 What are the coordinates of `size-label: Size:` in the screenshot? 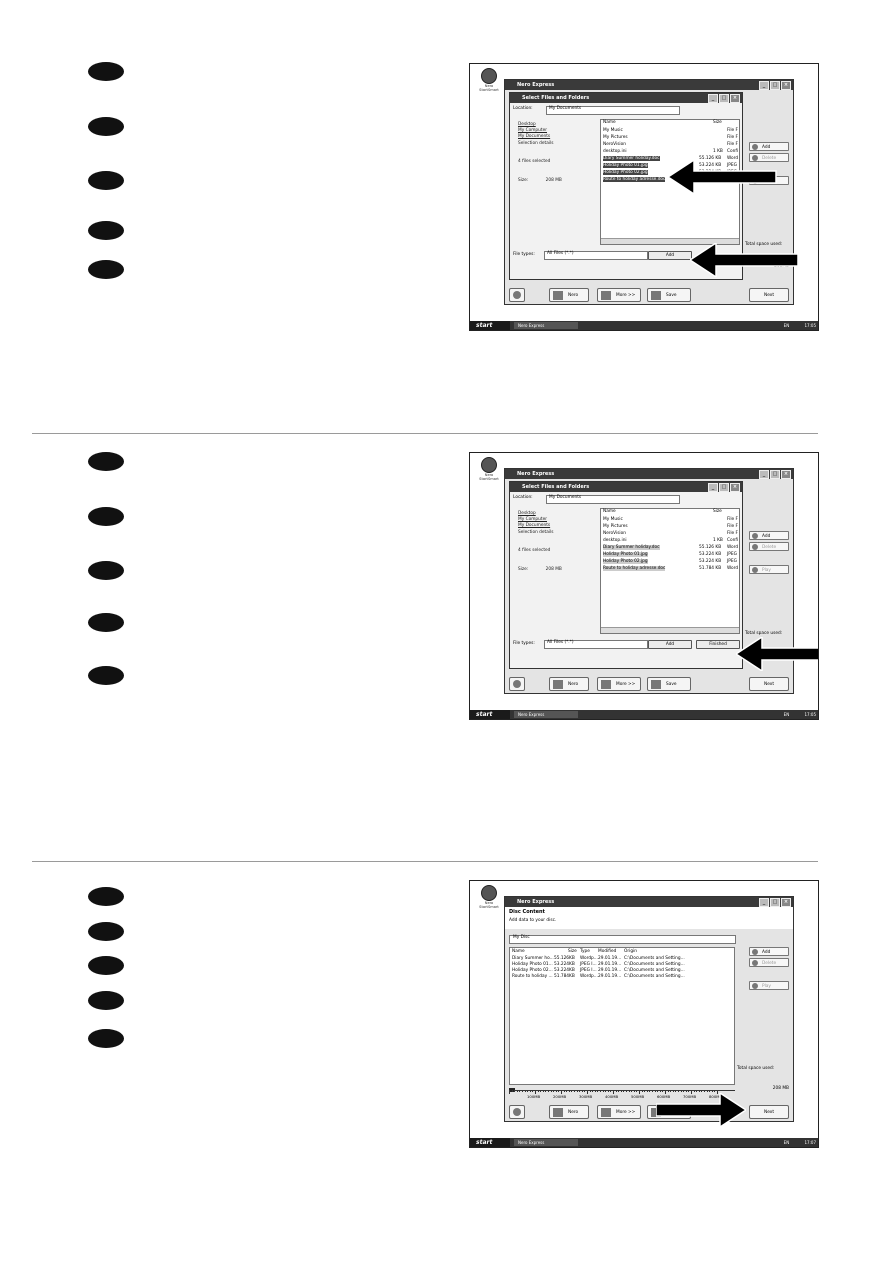 It's located at (523, 570).